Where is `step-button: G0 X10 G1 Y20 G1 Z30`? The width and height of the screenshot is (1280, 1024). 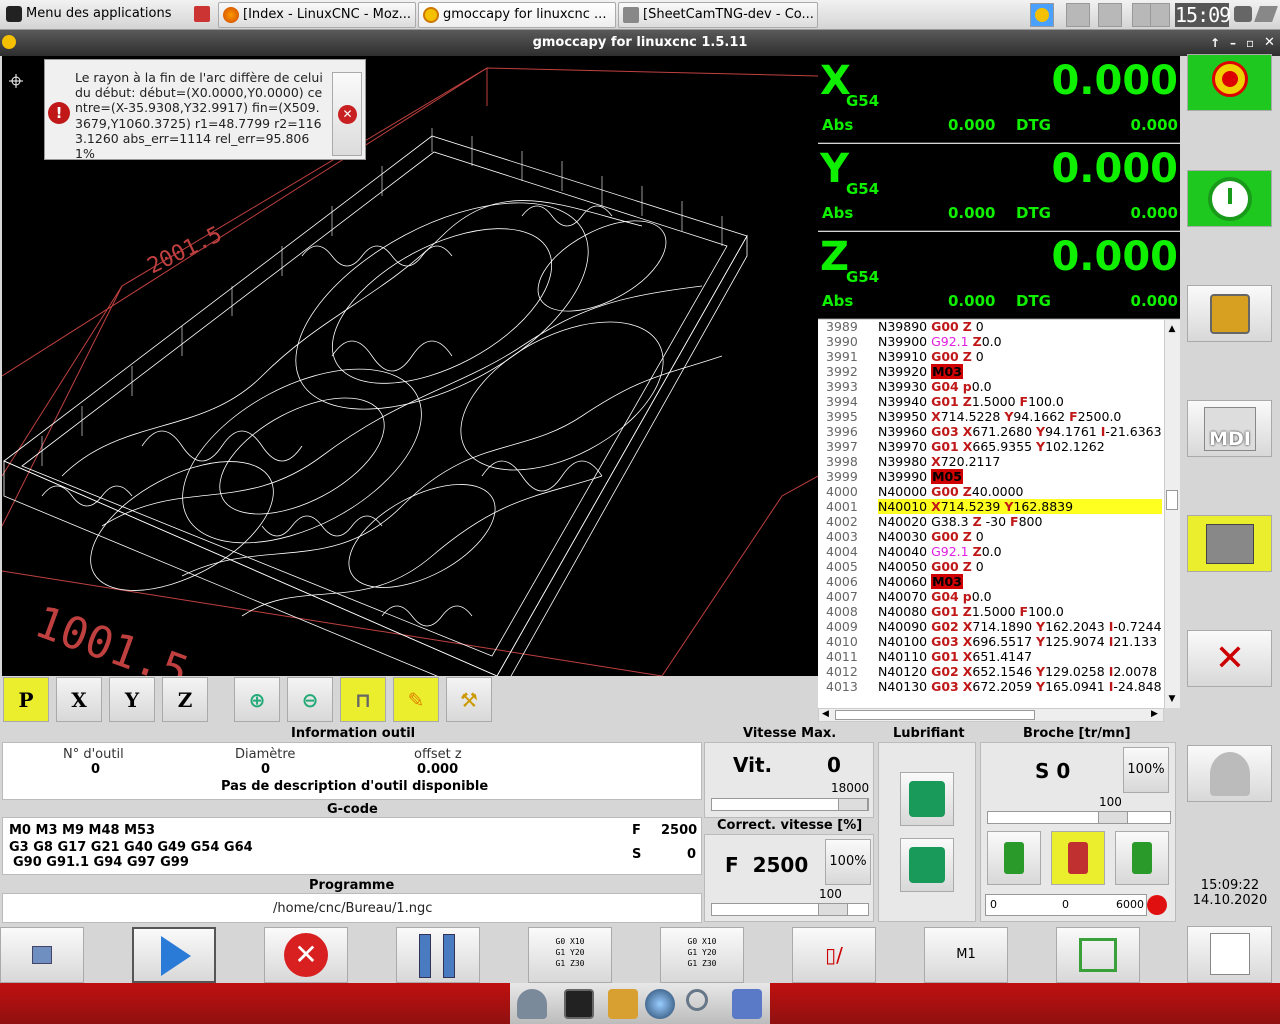
step-button: G0 X10 G1 Y20 G1 Z30 is located at coordinates (570, 955).